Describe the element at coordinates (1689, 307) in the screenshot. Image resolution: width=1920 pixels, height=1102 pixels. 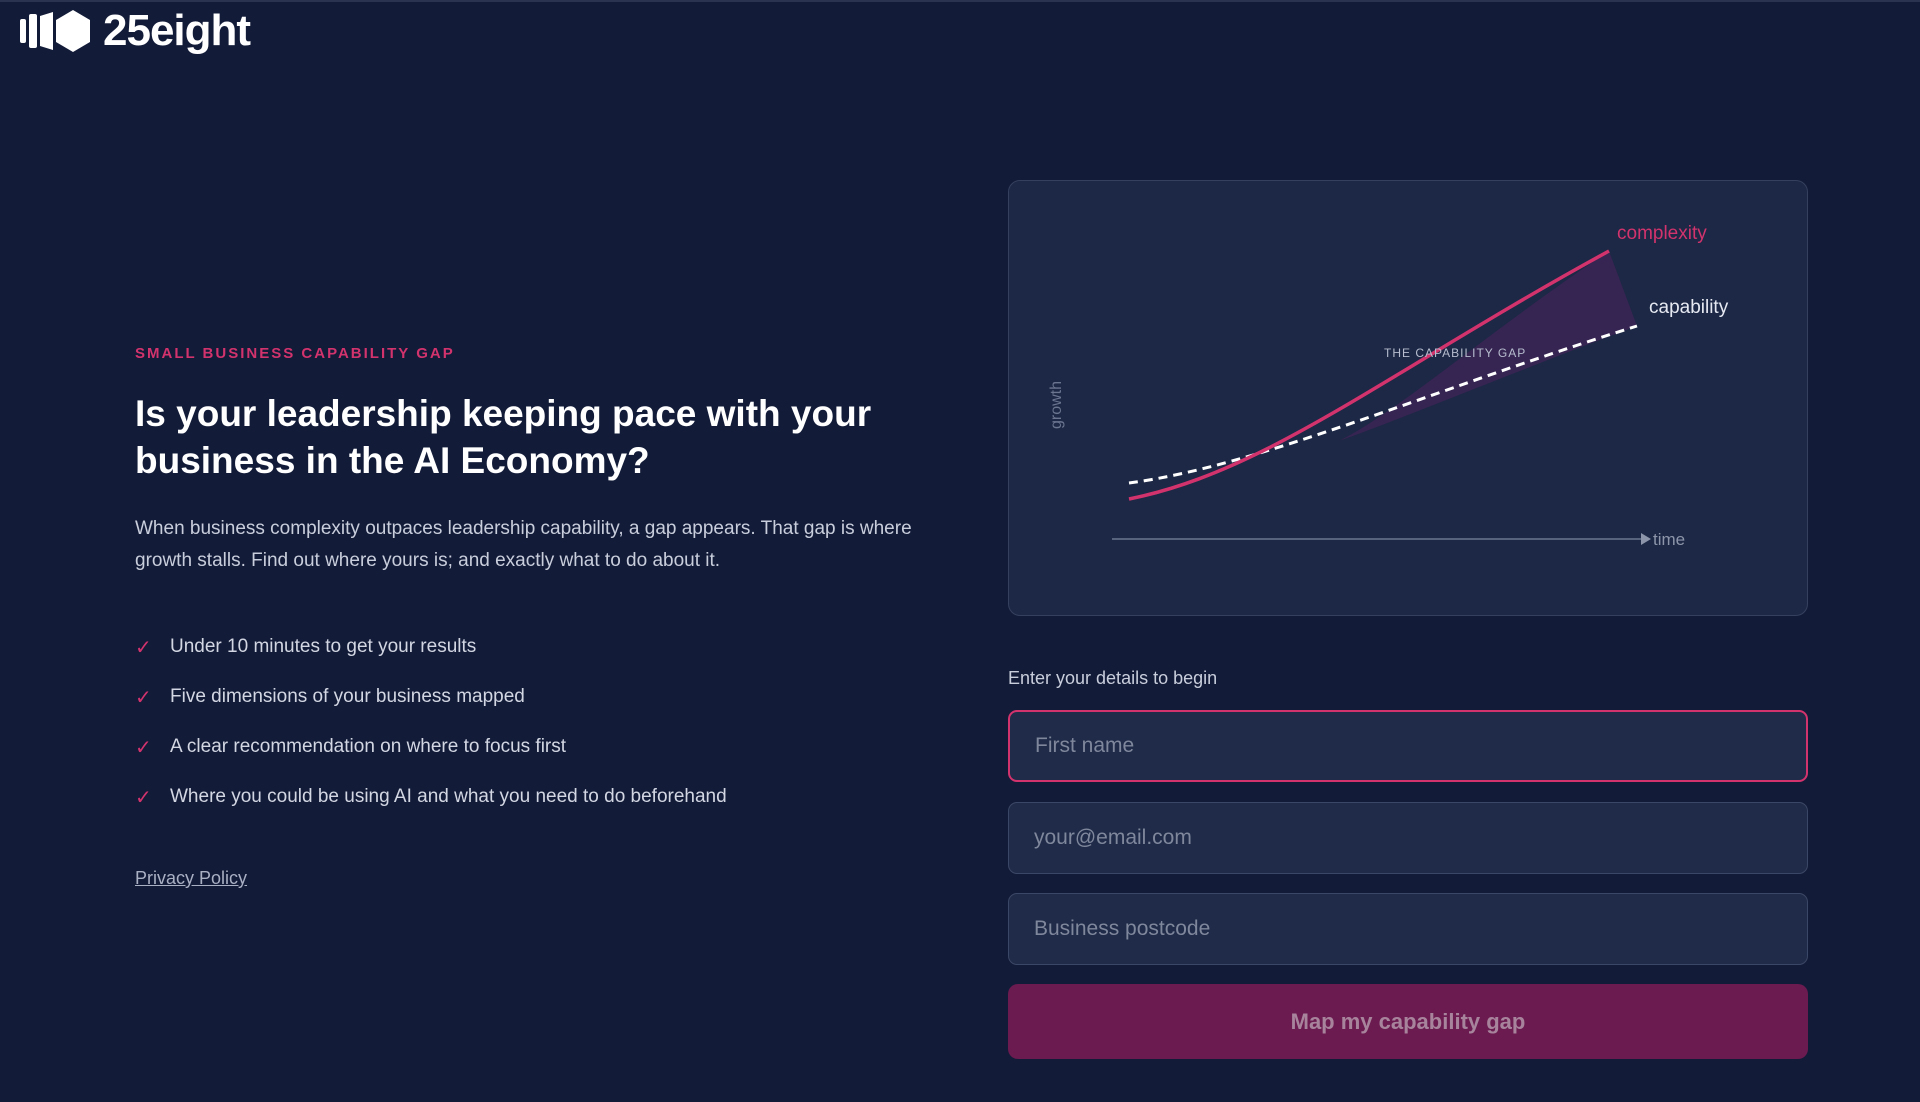
I see `capability-label: capability` at that location.